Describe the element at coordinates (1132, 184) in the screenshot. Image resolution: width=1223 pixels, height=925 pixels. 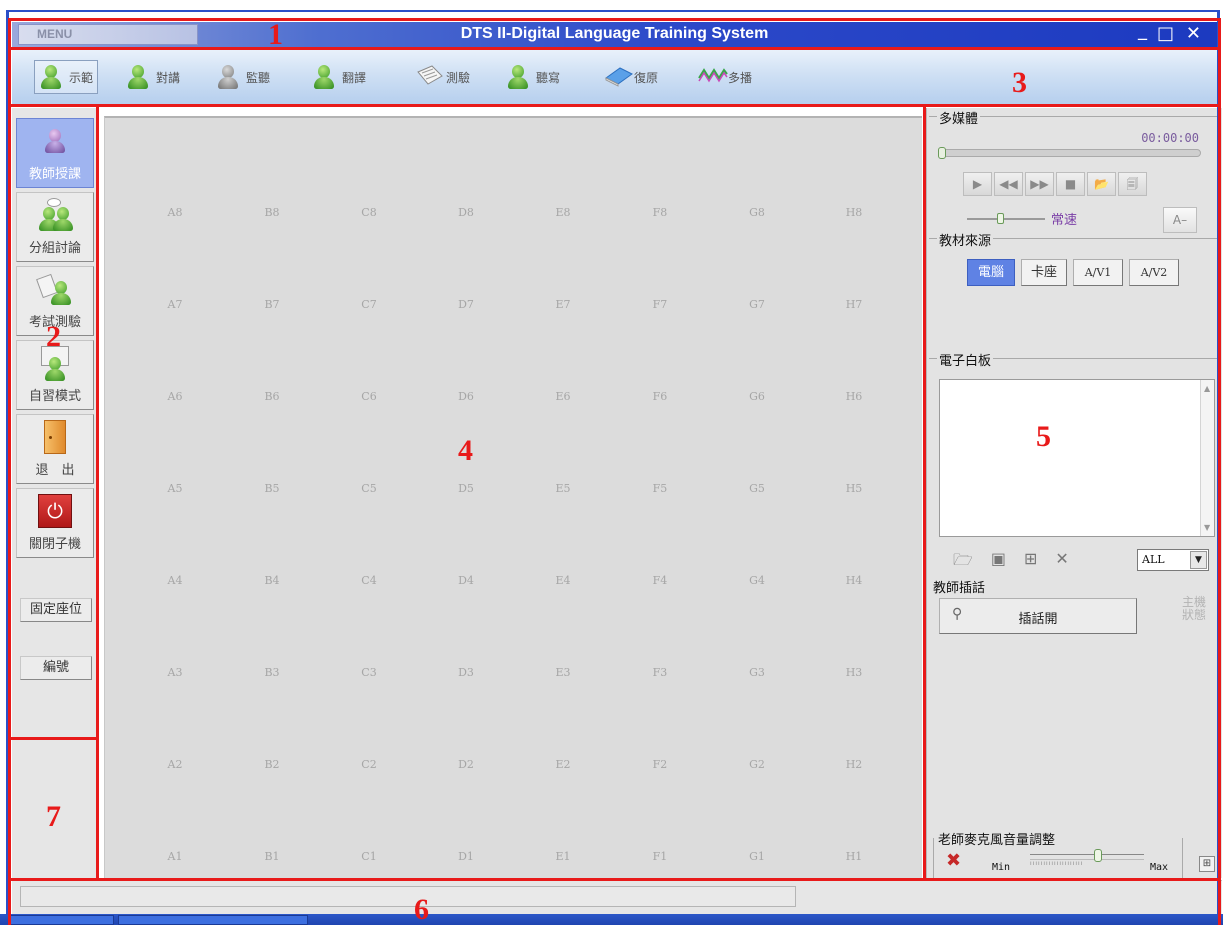
I see `playlist-button: 🗐` at that location.